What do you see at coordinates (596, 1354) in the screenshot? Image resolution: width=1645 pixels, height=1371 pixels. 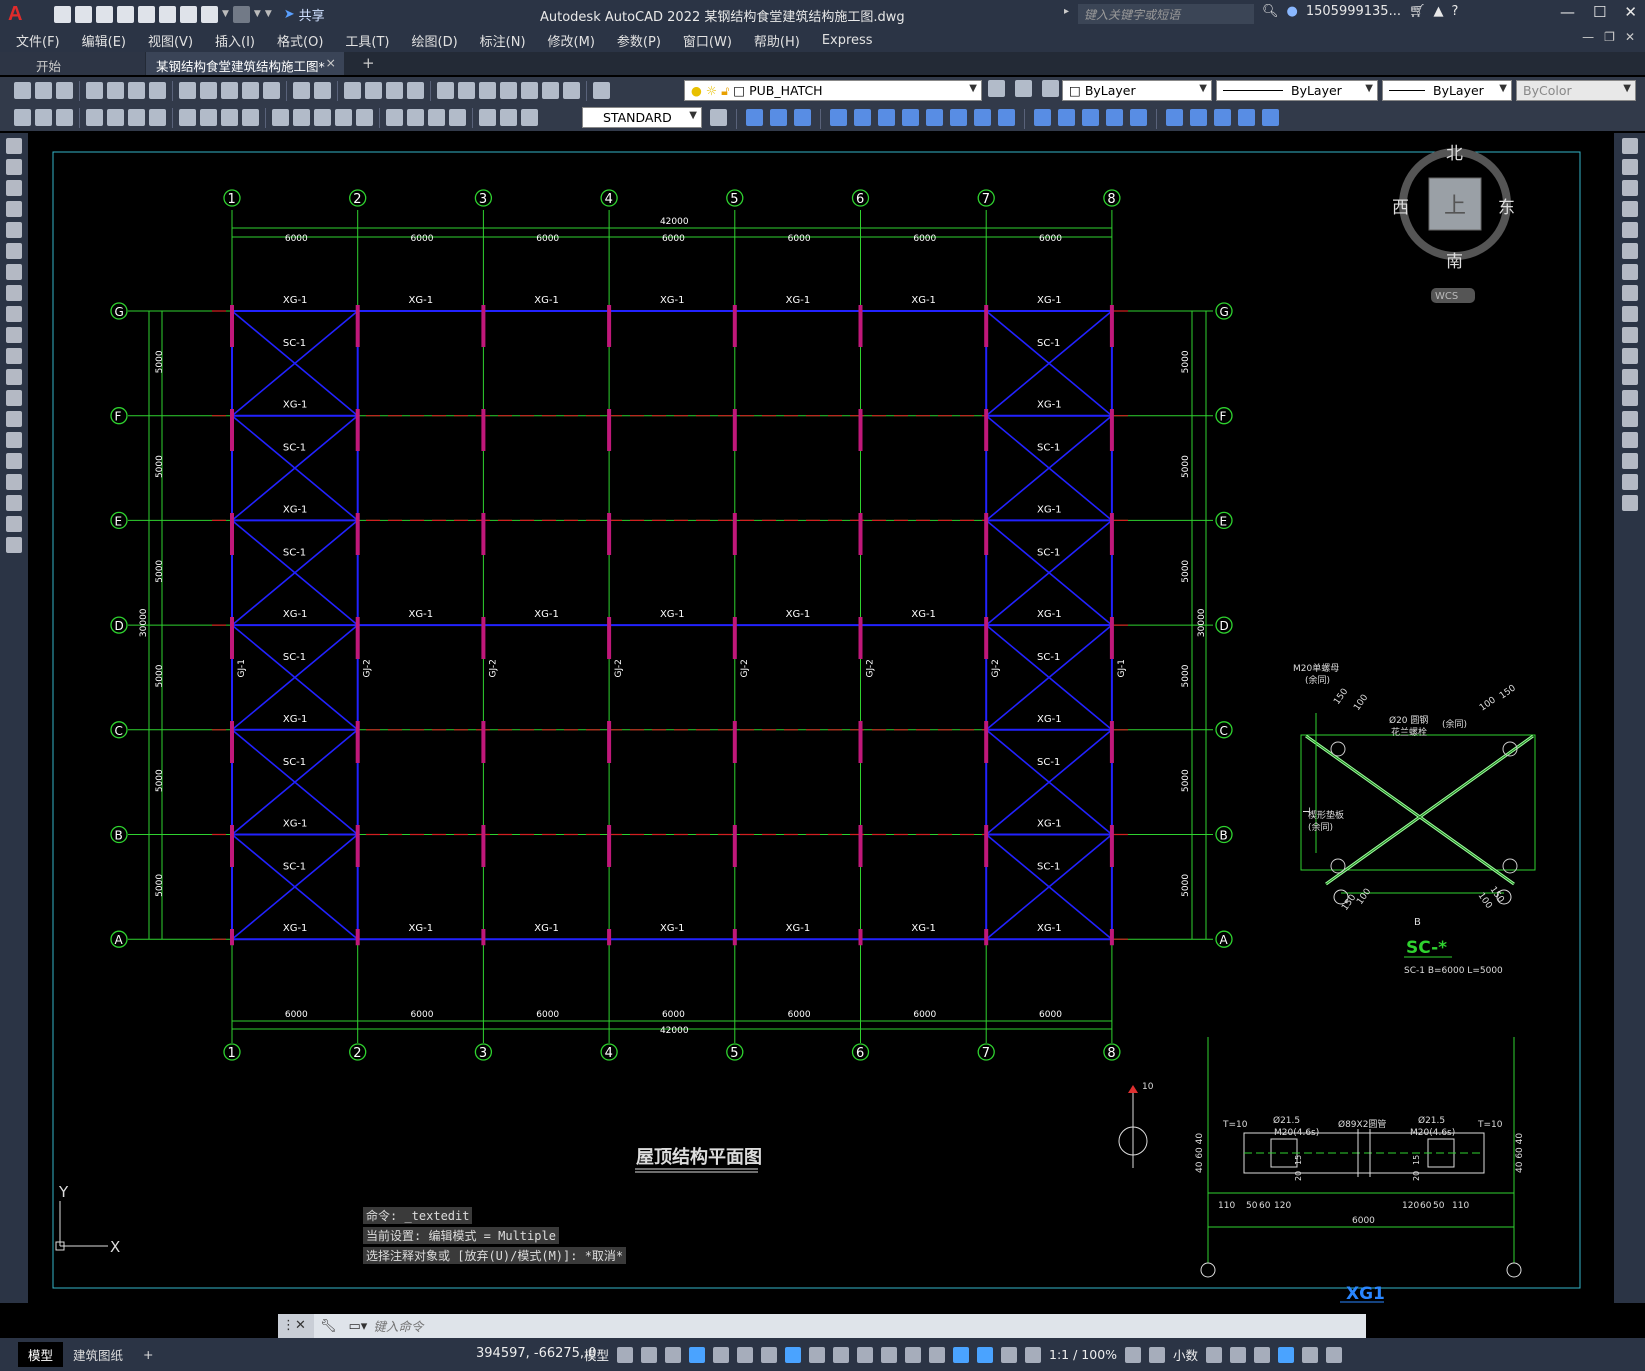 I see `model-space-button: 模型` at bounding box center [596, 1354].